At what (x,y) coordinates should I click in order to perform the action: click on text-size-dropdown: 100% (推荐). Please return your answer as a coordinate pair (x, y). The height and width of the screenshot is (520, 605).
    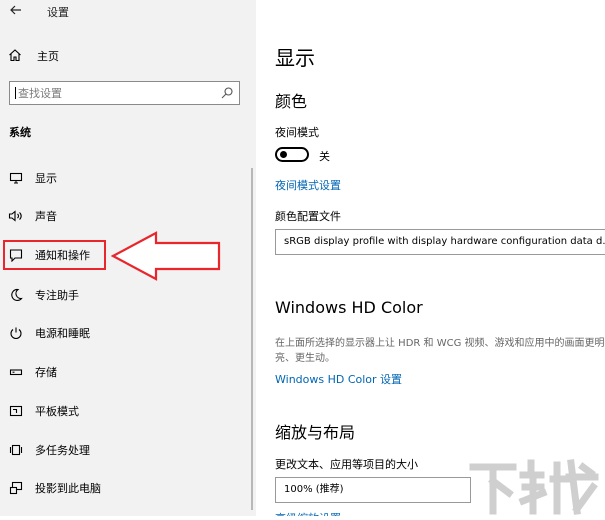
    Looking at the image, I should click on (373, 490).